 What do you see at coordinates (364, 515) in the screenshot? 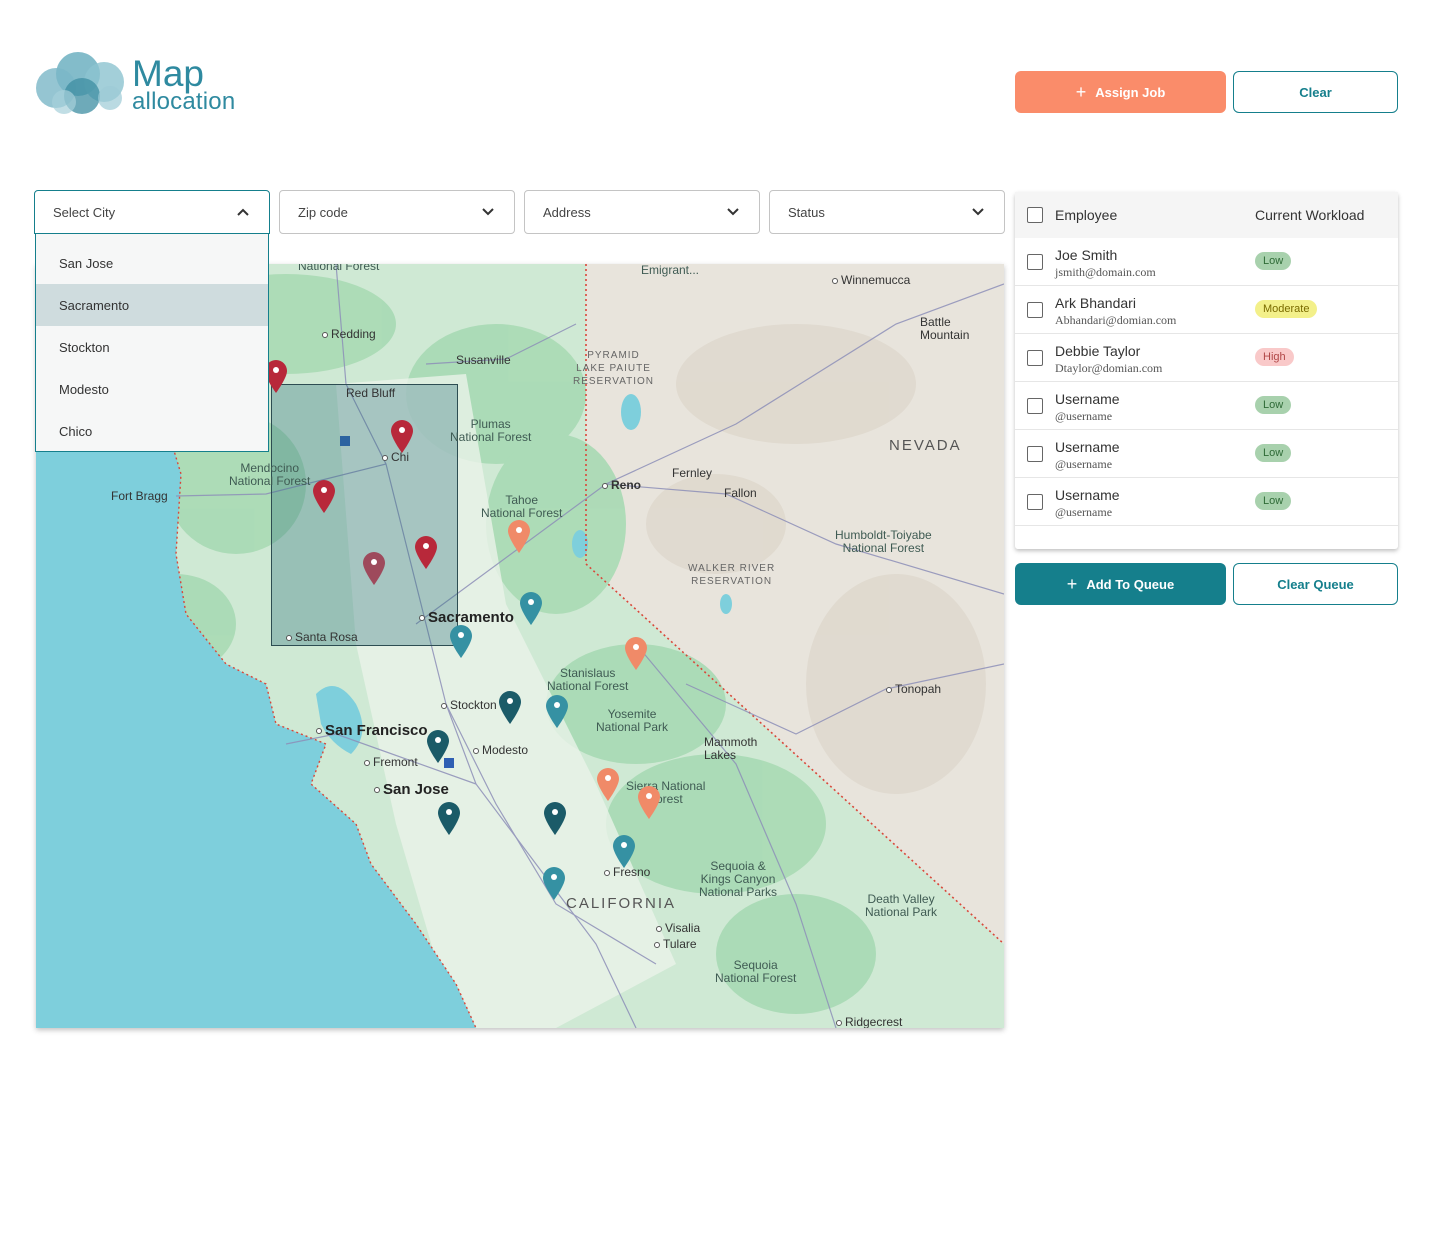
I see `selection-rectangle` at bounding box center [364, 515].